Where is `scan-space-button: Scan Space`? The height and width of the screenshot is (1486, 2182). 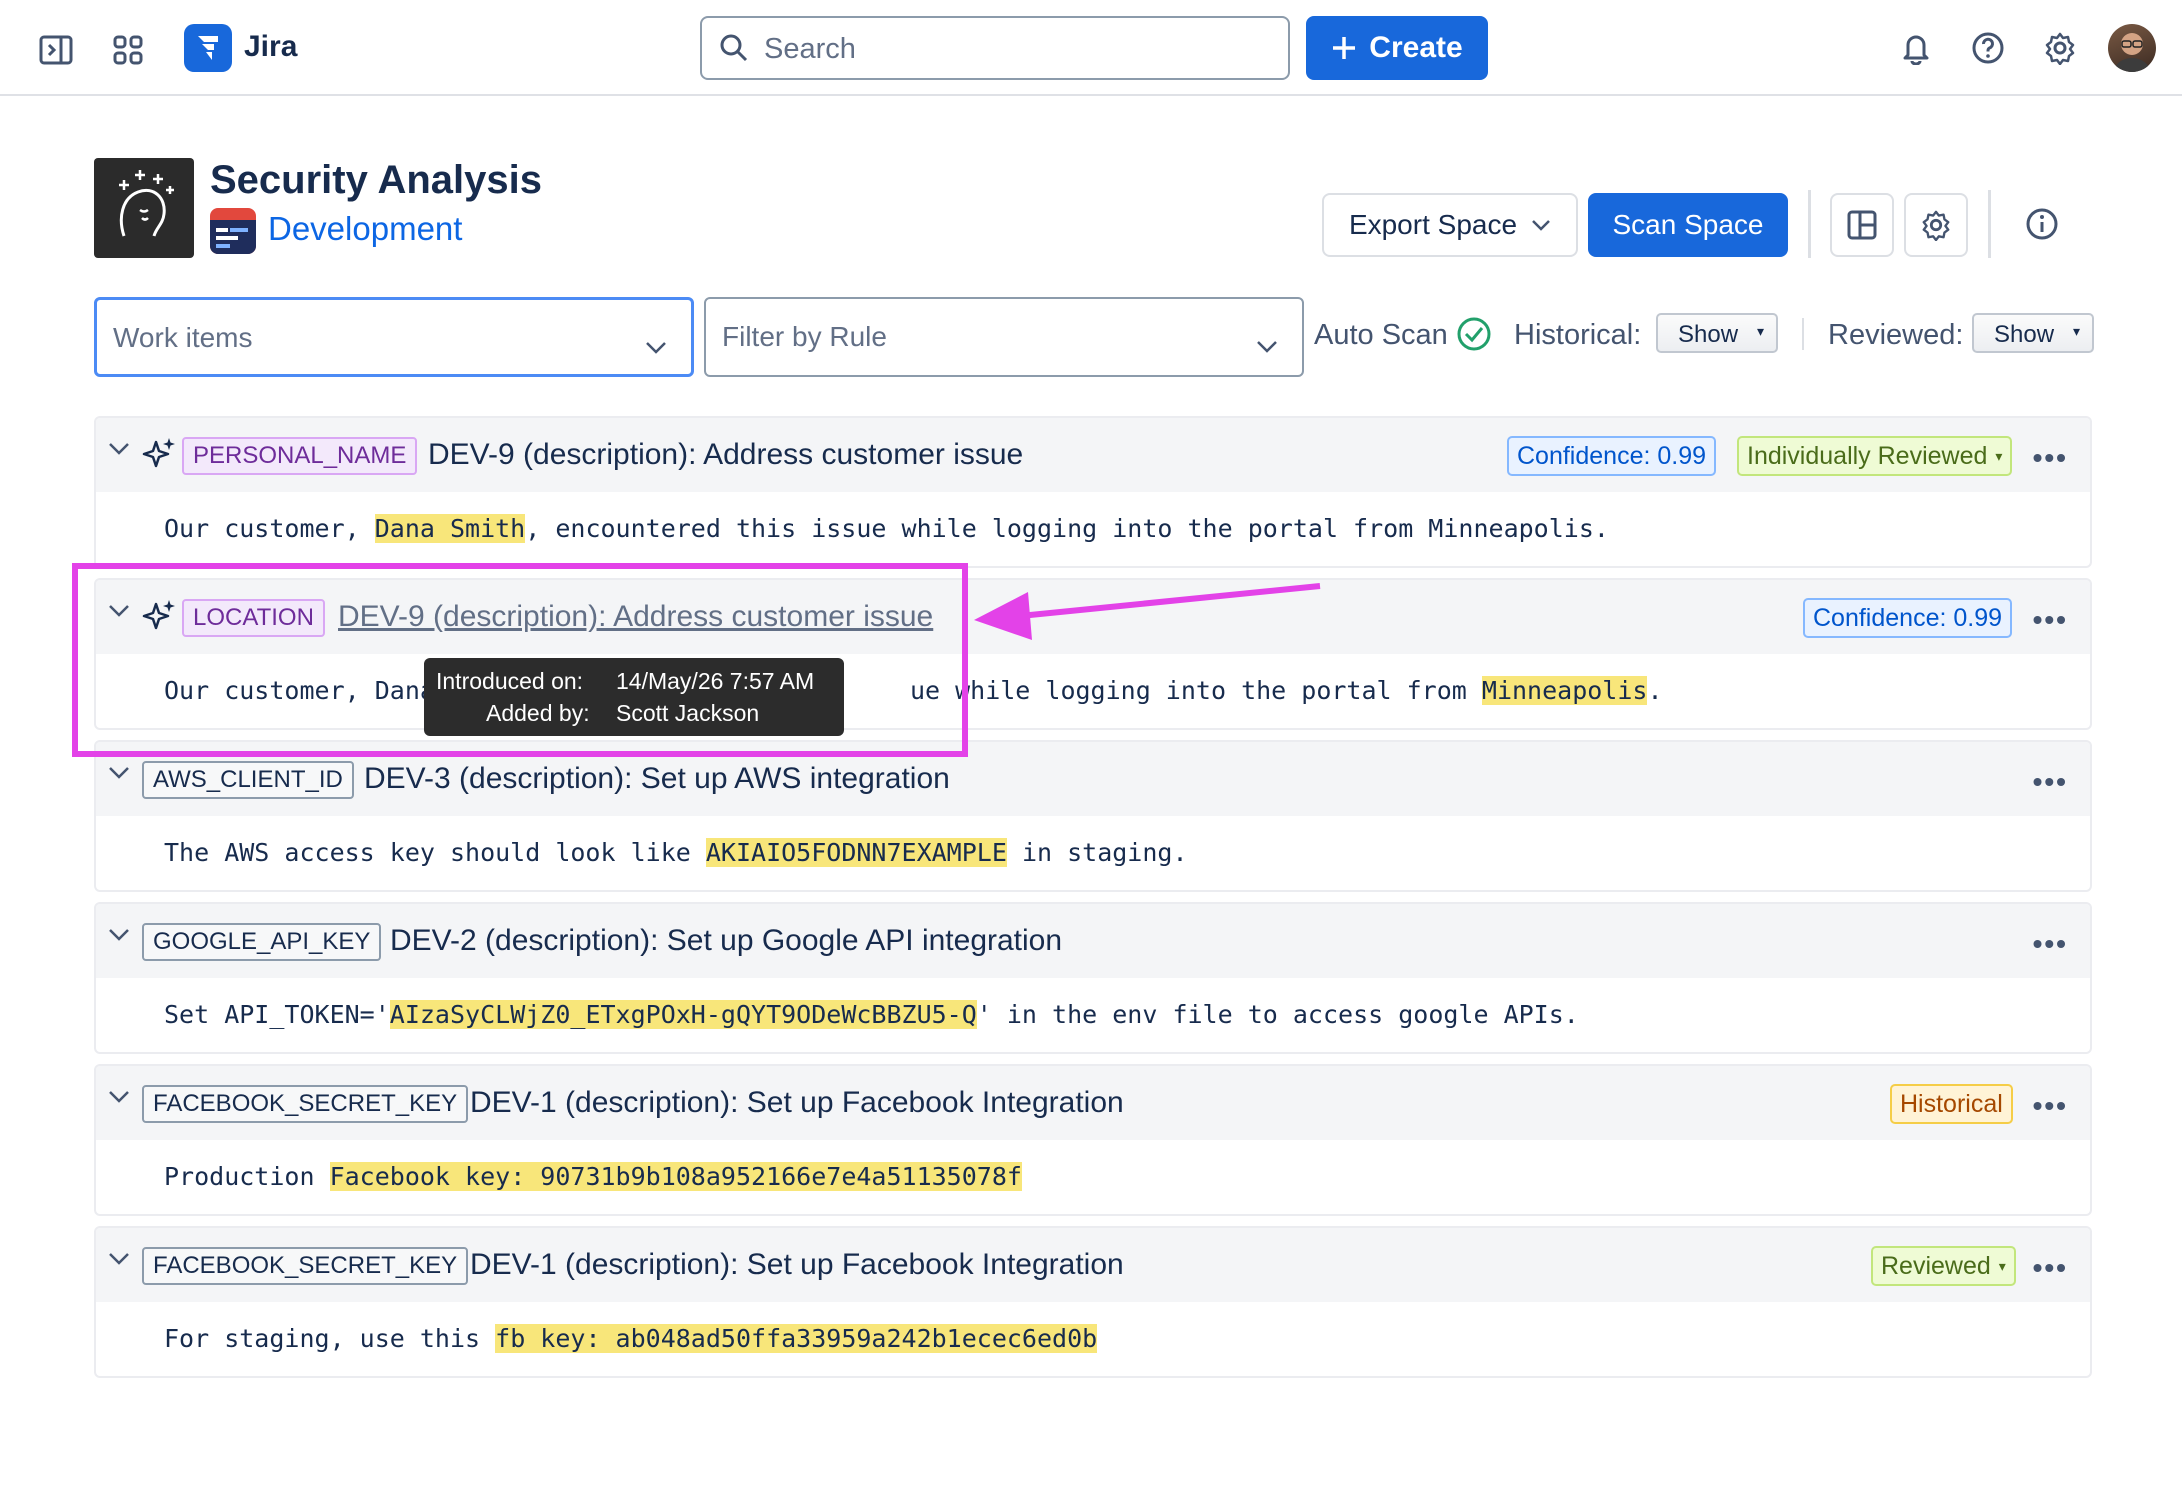
scan-space-button: Scan Space is located at coordinates (1688, 225).